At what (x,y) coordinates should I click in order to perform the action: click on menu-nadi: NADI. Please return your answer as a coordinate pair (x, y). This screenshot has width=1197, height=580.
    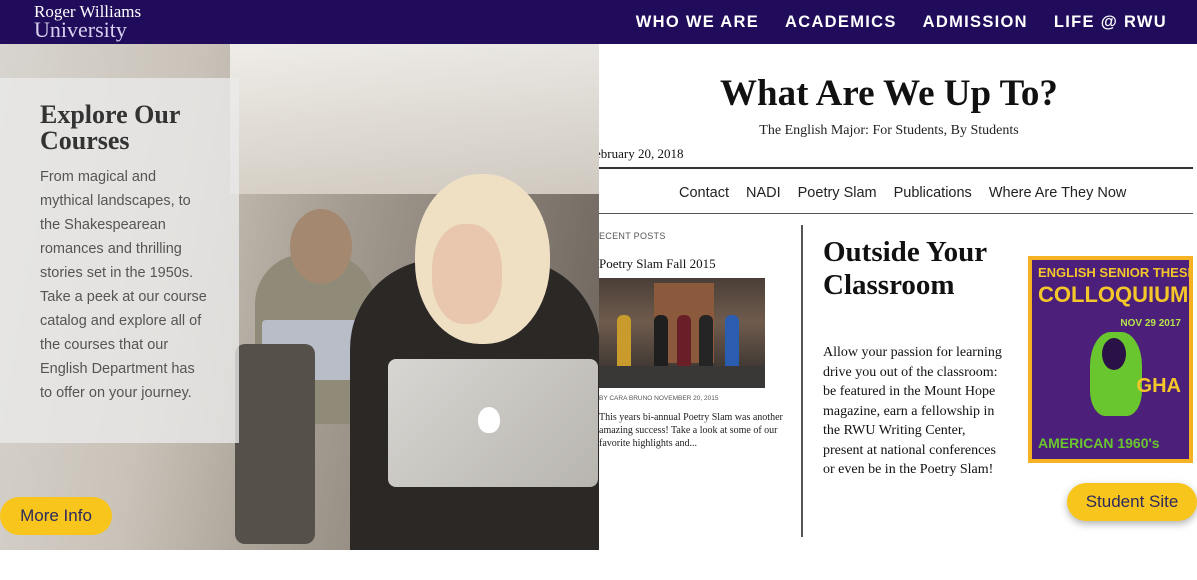
    Looking at the image, I should click on (763, 193).